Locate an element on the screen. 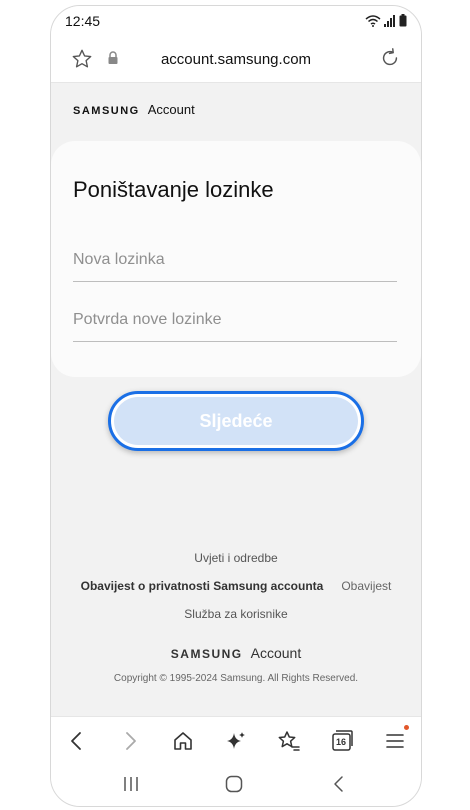  menu-icon is located at coordinates (395, 741).